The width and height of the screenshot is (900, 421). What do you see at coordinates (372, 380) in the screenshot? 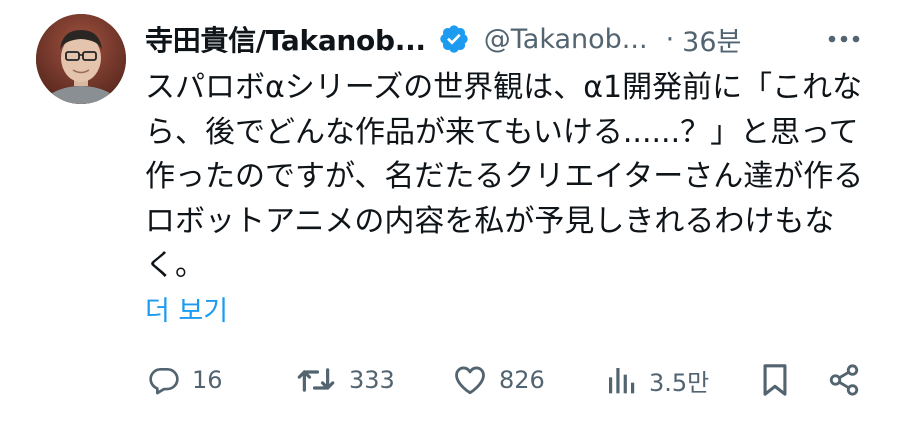
I see `repost-count: 333` at bounding box center [372, 380].